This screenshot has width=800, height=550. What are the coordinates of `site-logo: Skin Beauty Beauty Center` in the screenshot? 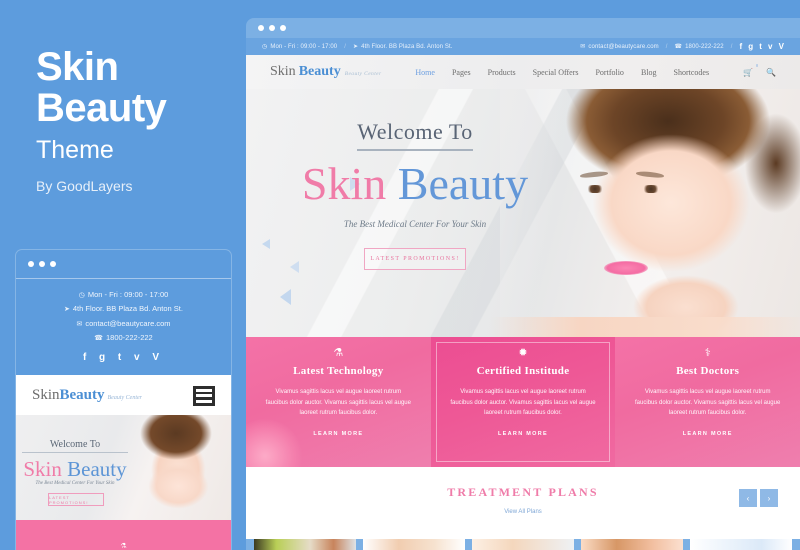 It's located at (326, 72).